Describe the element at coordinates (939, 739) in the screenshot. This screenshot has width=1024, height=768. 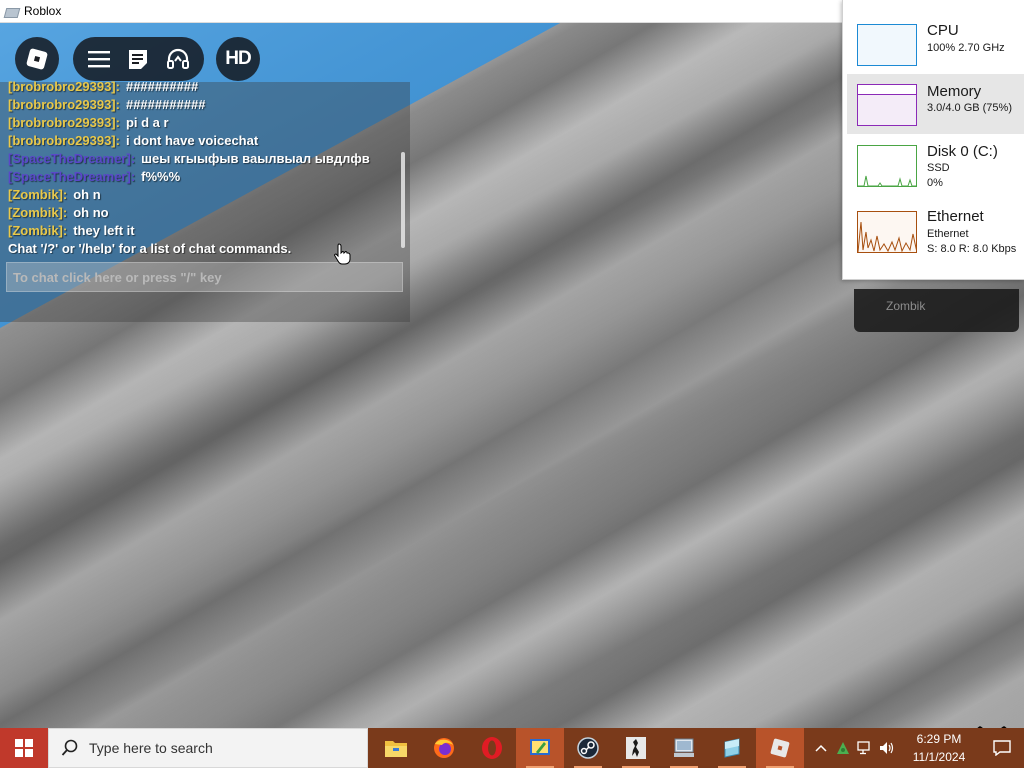
I see `clock-time: 6:29 PM` at that location.